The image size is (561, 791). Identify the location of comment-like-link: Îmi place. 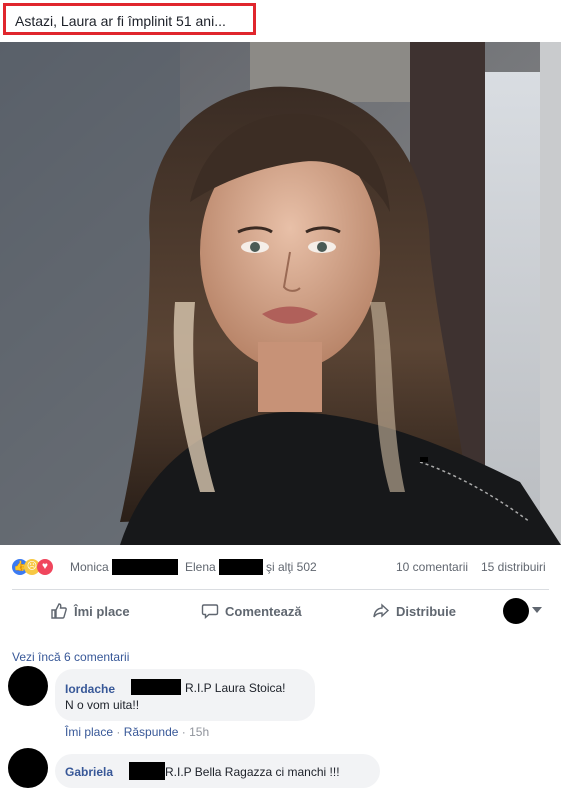
(89, 732).